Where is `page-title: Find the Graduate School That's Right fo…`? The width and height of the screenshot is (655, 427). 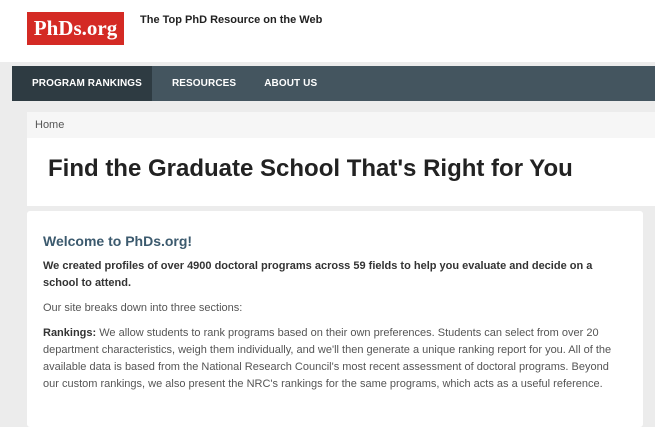 page-title: Find the Graduate School That's Right fo… is located at coordinates (310, 168).